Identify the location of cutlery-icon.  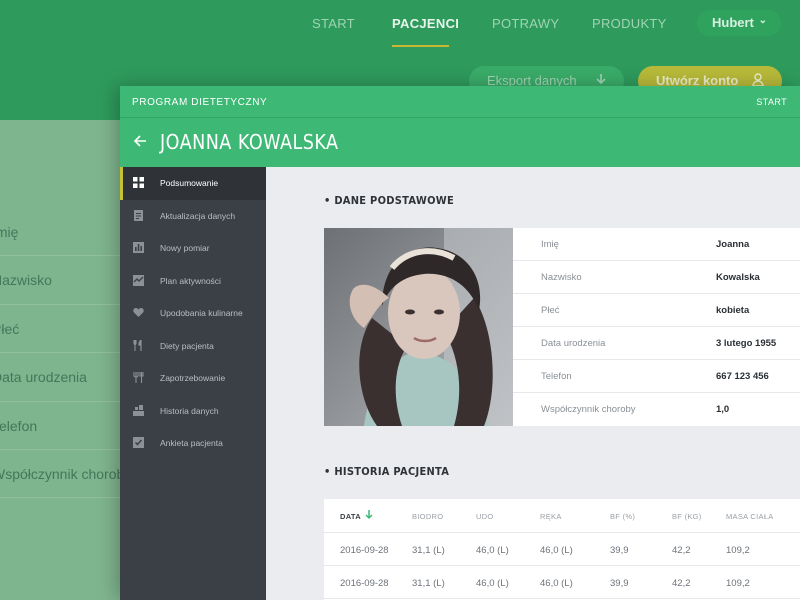
(137, 345).